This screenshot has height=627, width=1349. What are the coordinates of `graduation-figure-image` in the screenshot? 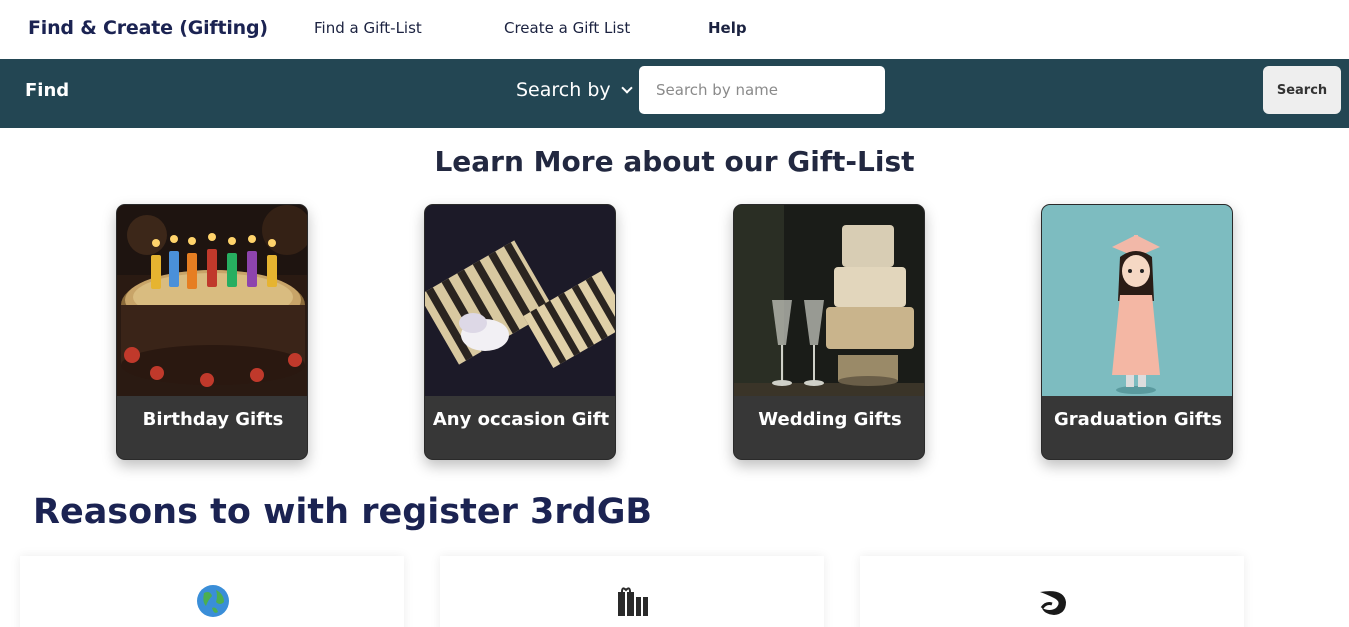 It's located at (1137, 300).